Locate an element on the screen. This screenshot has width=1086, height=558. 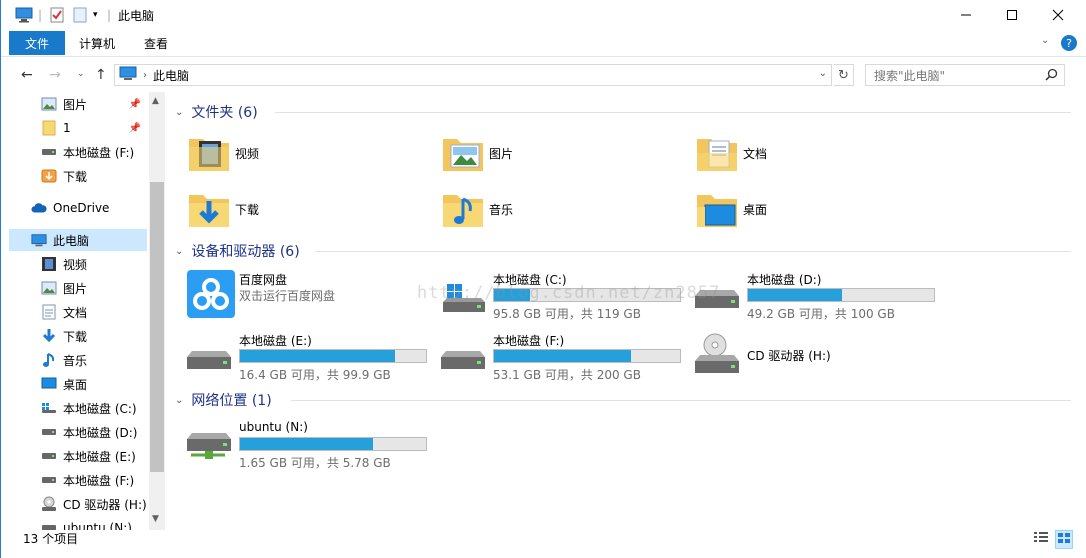
scroll-down-icon: ▼ is located at coordinates (155, 519).